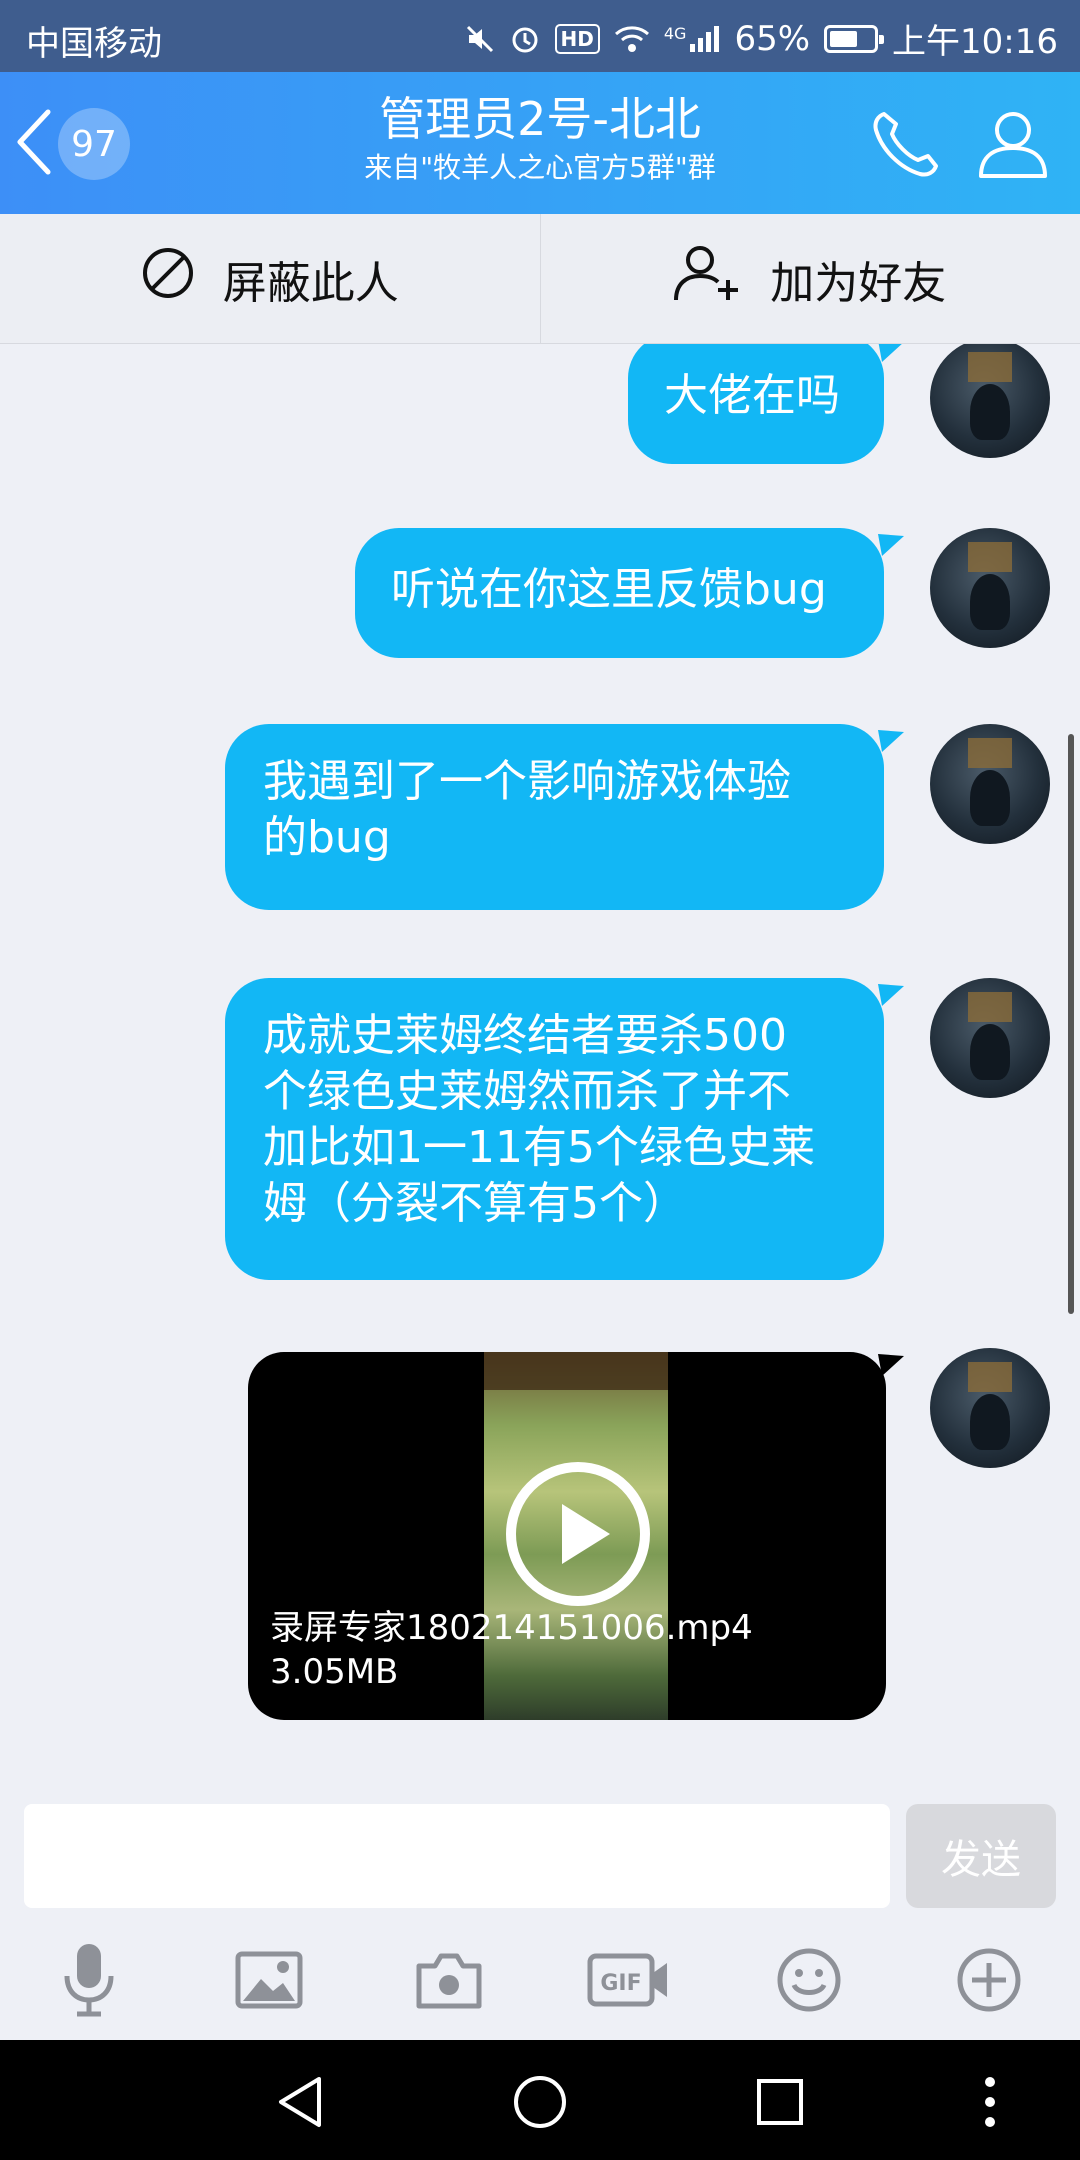 This screenshot has height=2160, width=1080. What do you see at coordinates (300, 2102) in the screenshot?
I see `back-nav-icon` at bounding box center [300, 2102].